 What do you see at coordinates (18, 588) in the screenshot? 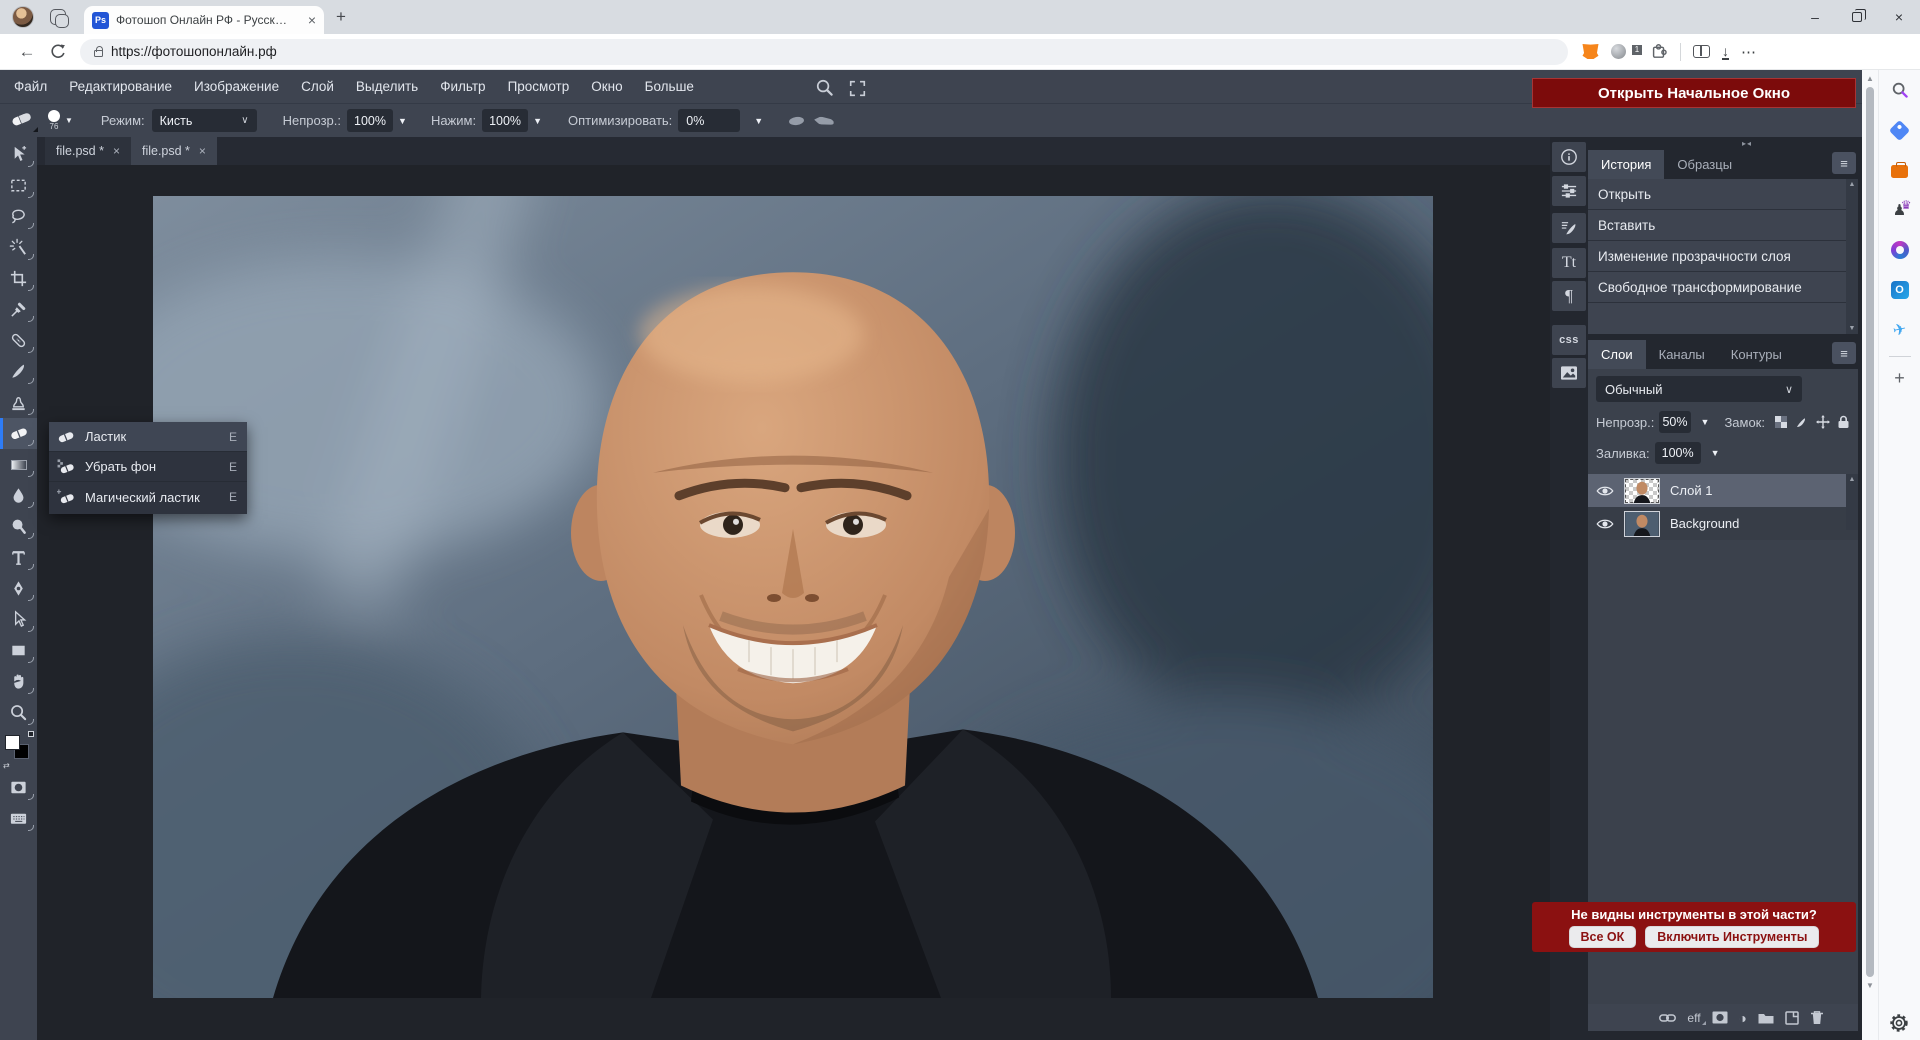
I see `tool-pen` at bounding box center [18, 588].